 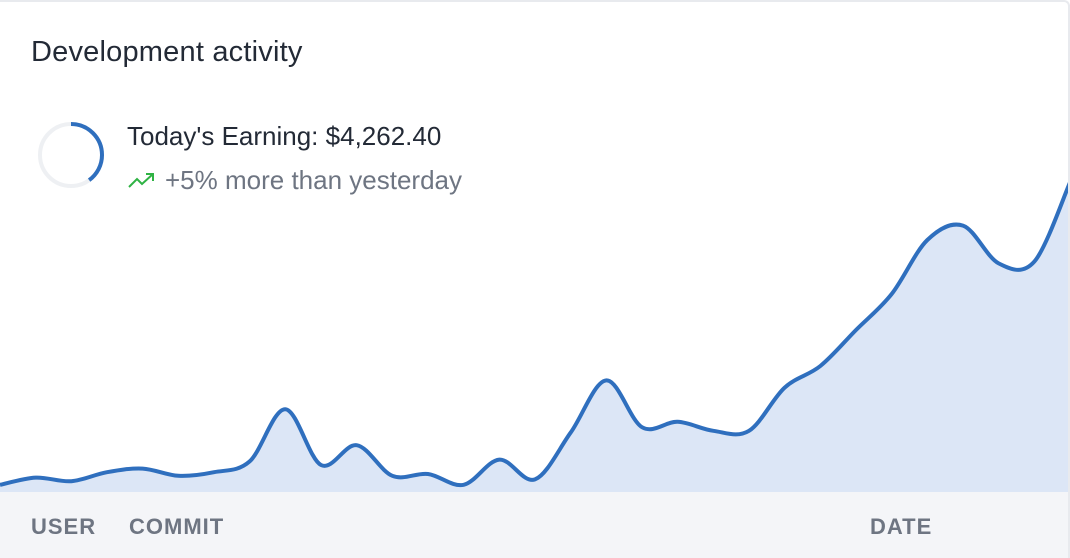 I want to click on column-header-date: DATE, so click(x=901, y=527).